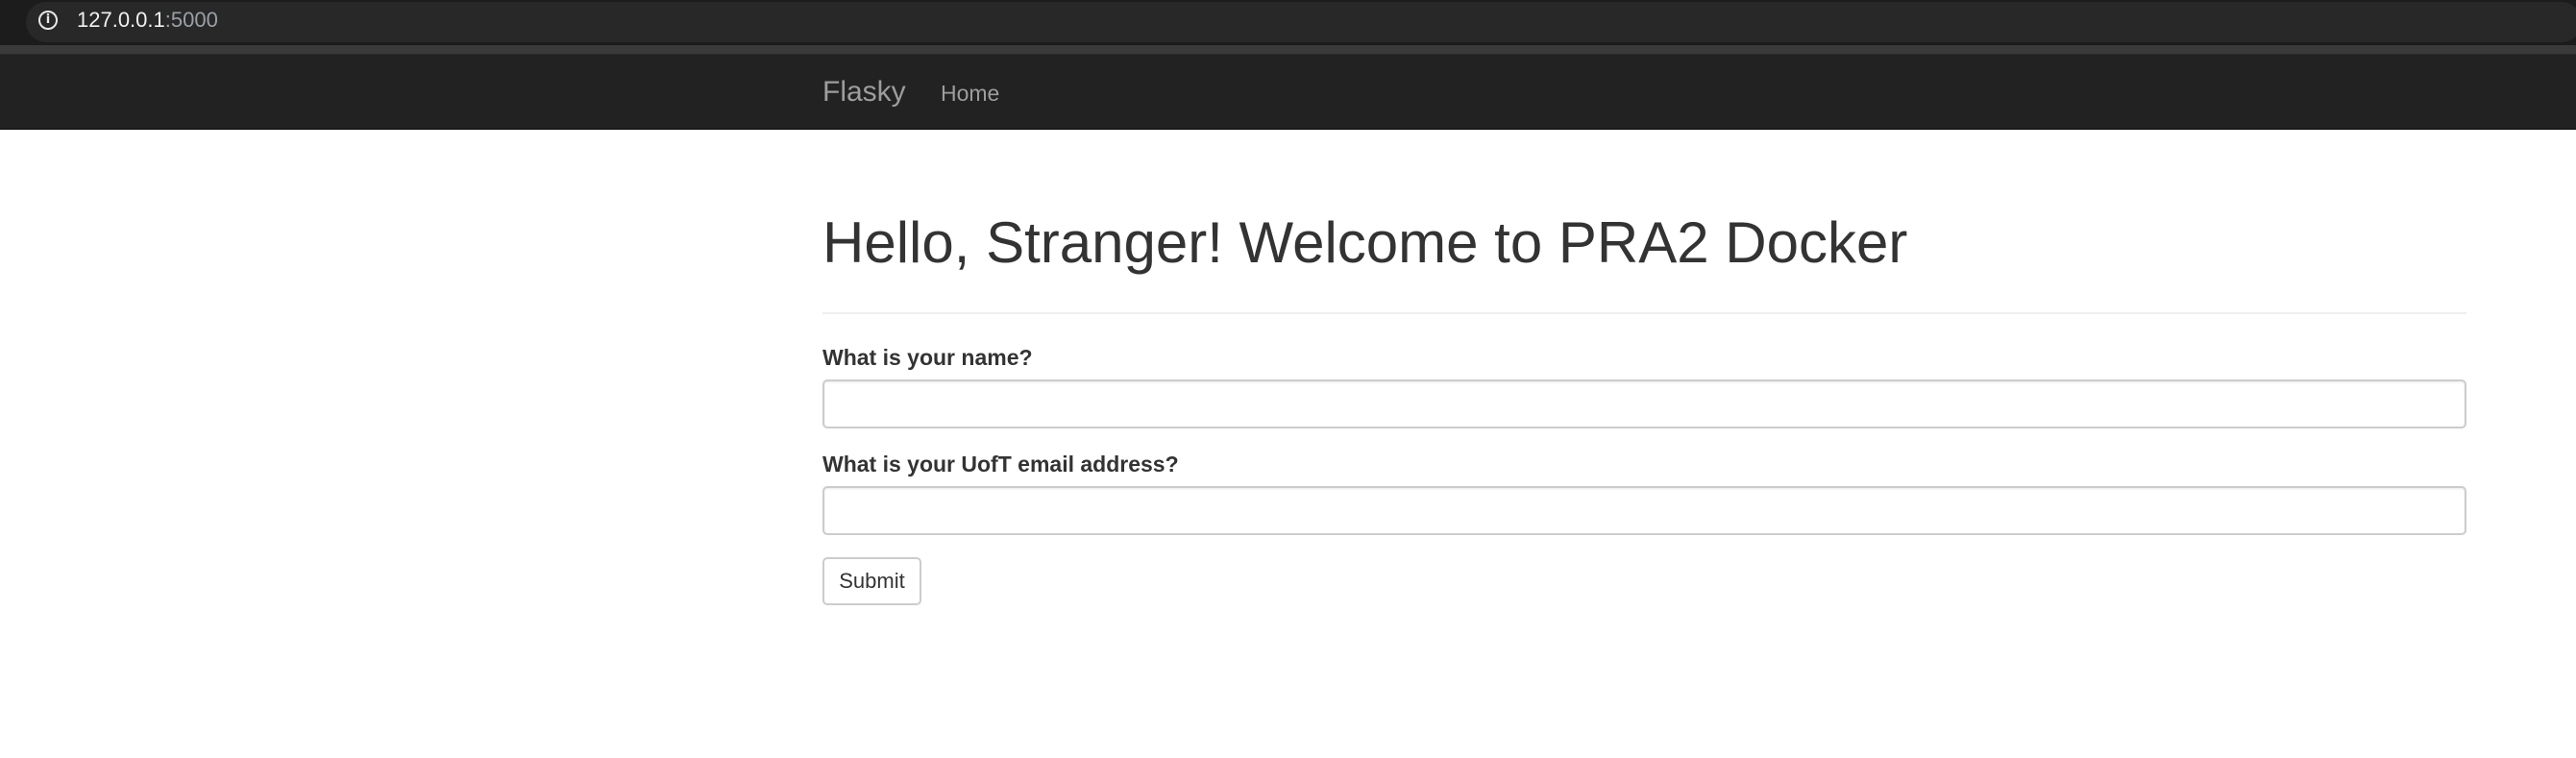 The width and height of the screenshot is (2576, 758). What do you see at coordinates (871, 581) in the screenshot?
I see `submit-button: Submit` at bounding box center [871, 581].